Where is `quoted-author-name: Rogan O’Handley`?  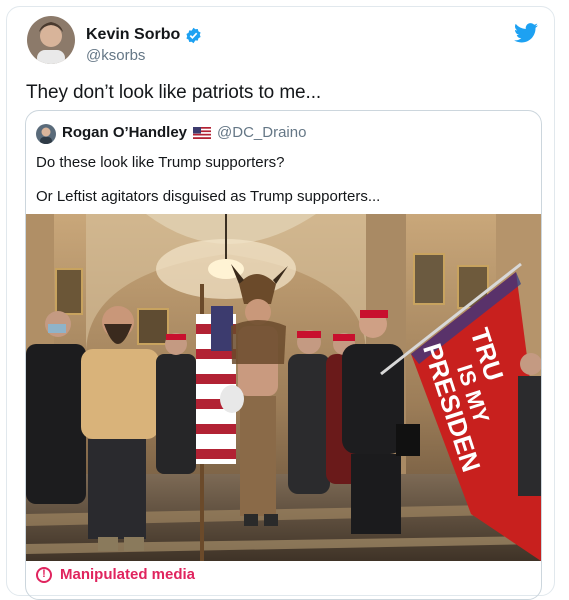
quoted-author-name: Rogan O’Handley is located at coordinates (125, 132).